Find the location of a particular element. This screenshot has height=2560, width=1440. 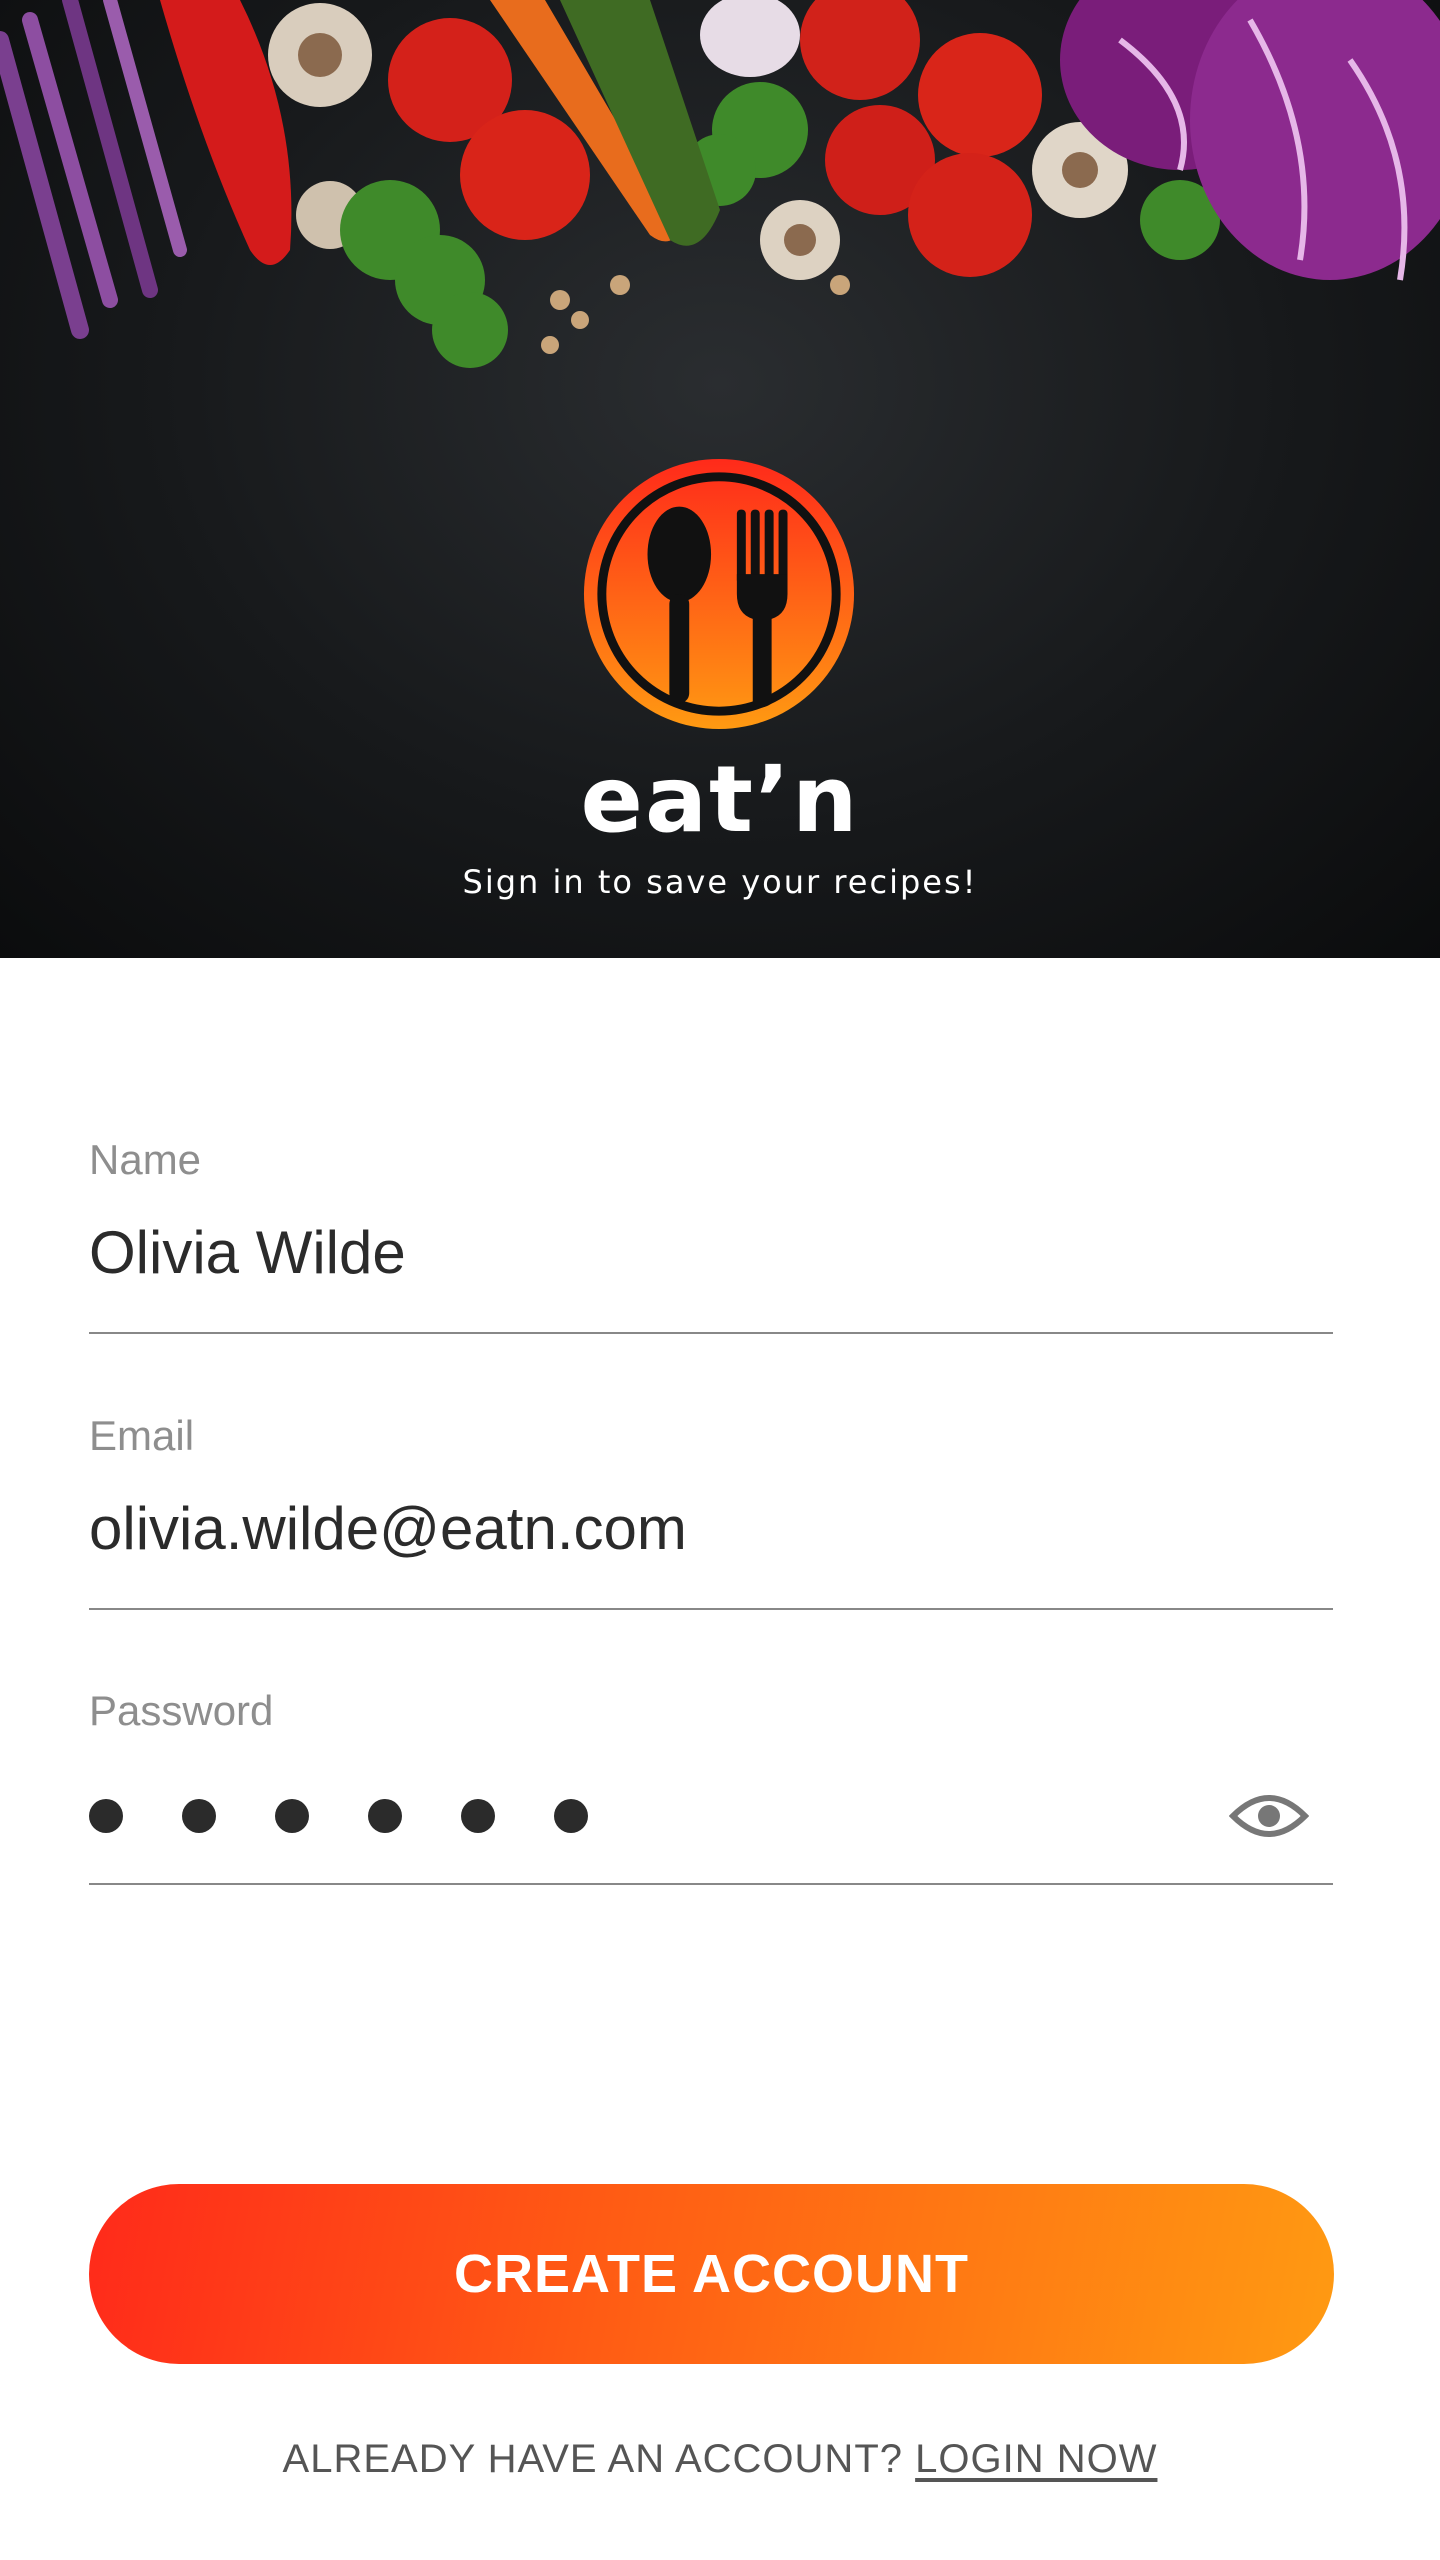

already-have-account-text: ALREADY HAVE AN ACCOUNT? is located at coordinates (599, 2459).